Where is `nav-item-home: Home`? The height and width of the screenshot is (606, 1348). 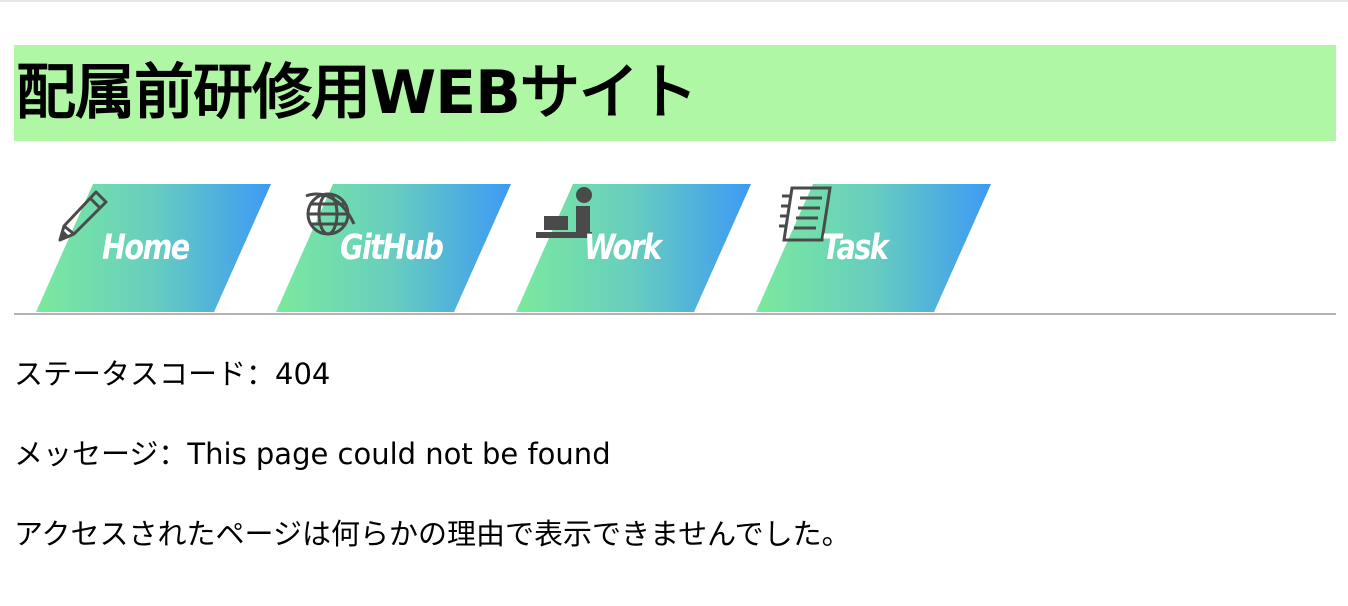 nav-item-home: Home is located at coordinates (153, 249).